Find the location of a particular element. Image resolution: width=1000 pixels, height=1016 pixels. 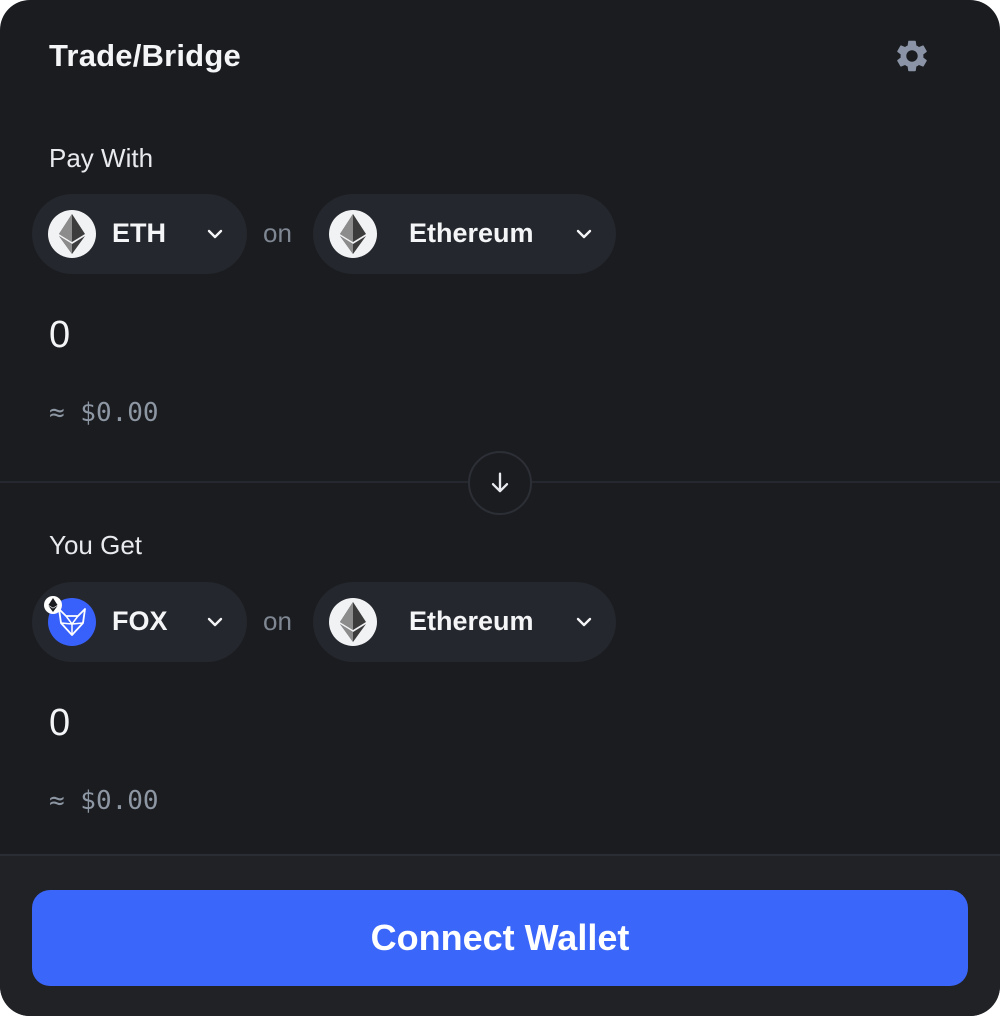

you-get-label: You Get is located at coordinates (96, 545).